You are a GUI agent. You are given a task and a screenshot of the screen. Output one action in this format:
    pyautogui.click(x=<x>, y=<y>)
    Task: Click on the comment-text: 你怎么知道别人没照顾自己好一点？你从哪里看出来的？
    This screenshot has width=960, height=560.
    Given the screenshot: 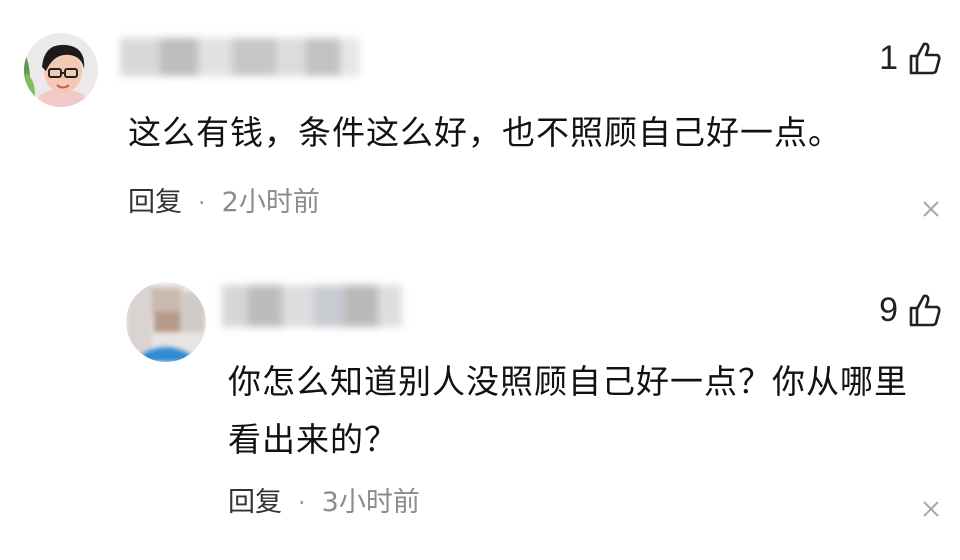 What is the action you would take?
    pyautogui.click(x=568, y=410)
    